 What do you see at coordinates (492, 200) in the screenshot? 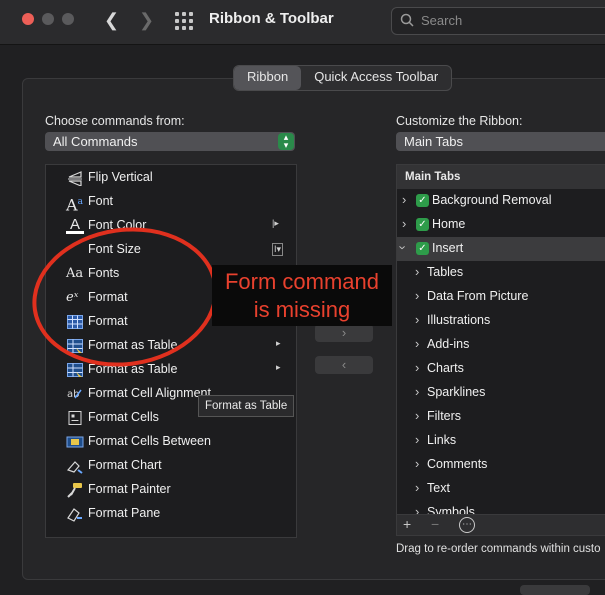
I see `tree-item-label: Background Removal` at bounding box center [492, 200].